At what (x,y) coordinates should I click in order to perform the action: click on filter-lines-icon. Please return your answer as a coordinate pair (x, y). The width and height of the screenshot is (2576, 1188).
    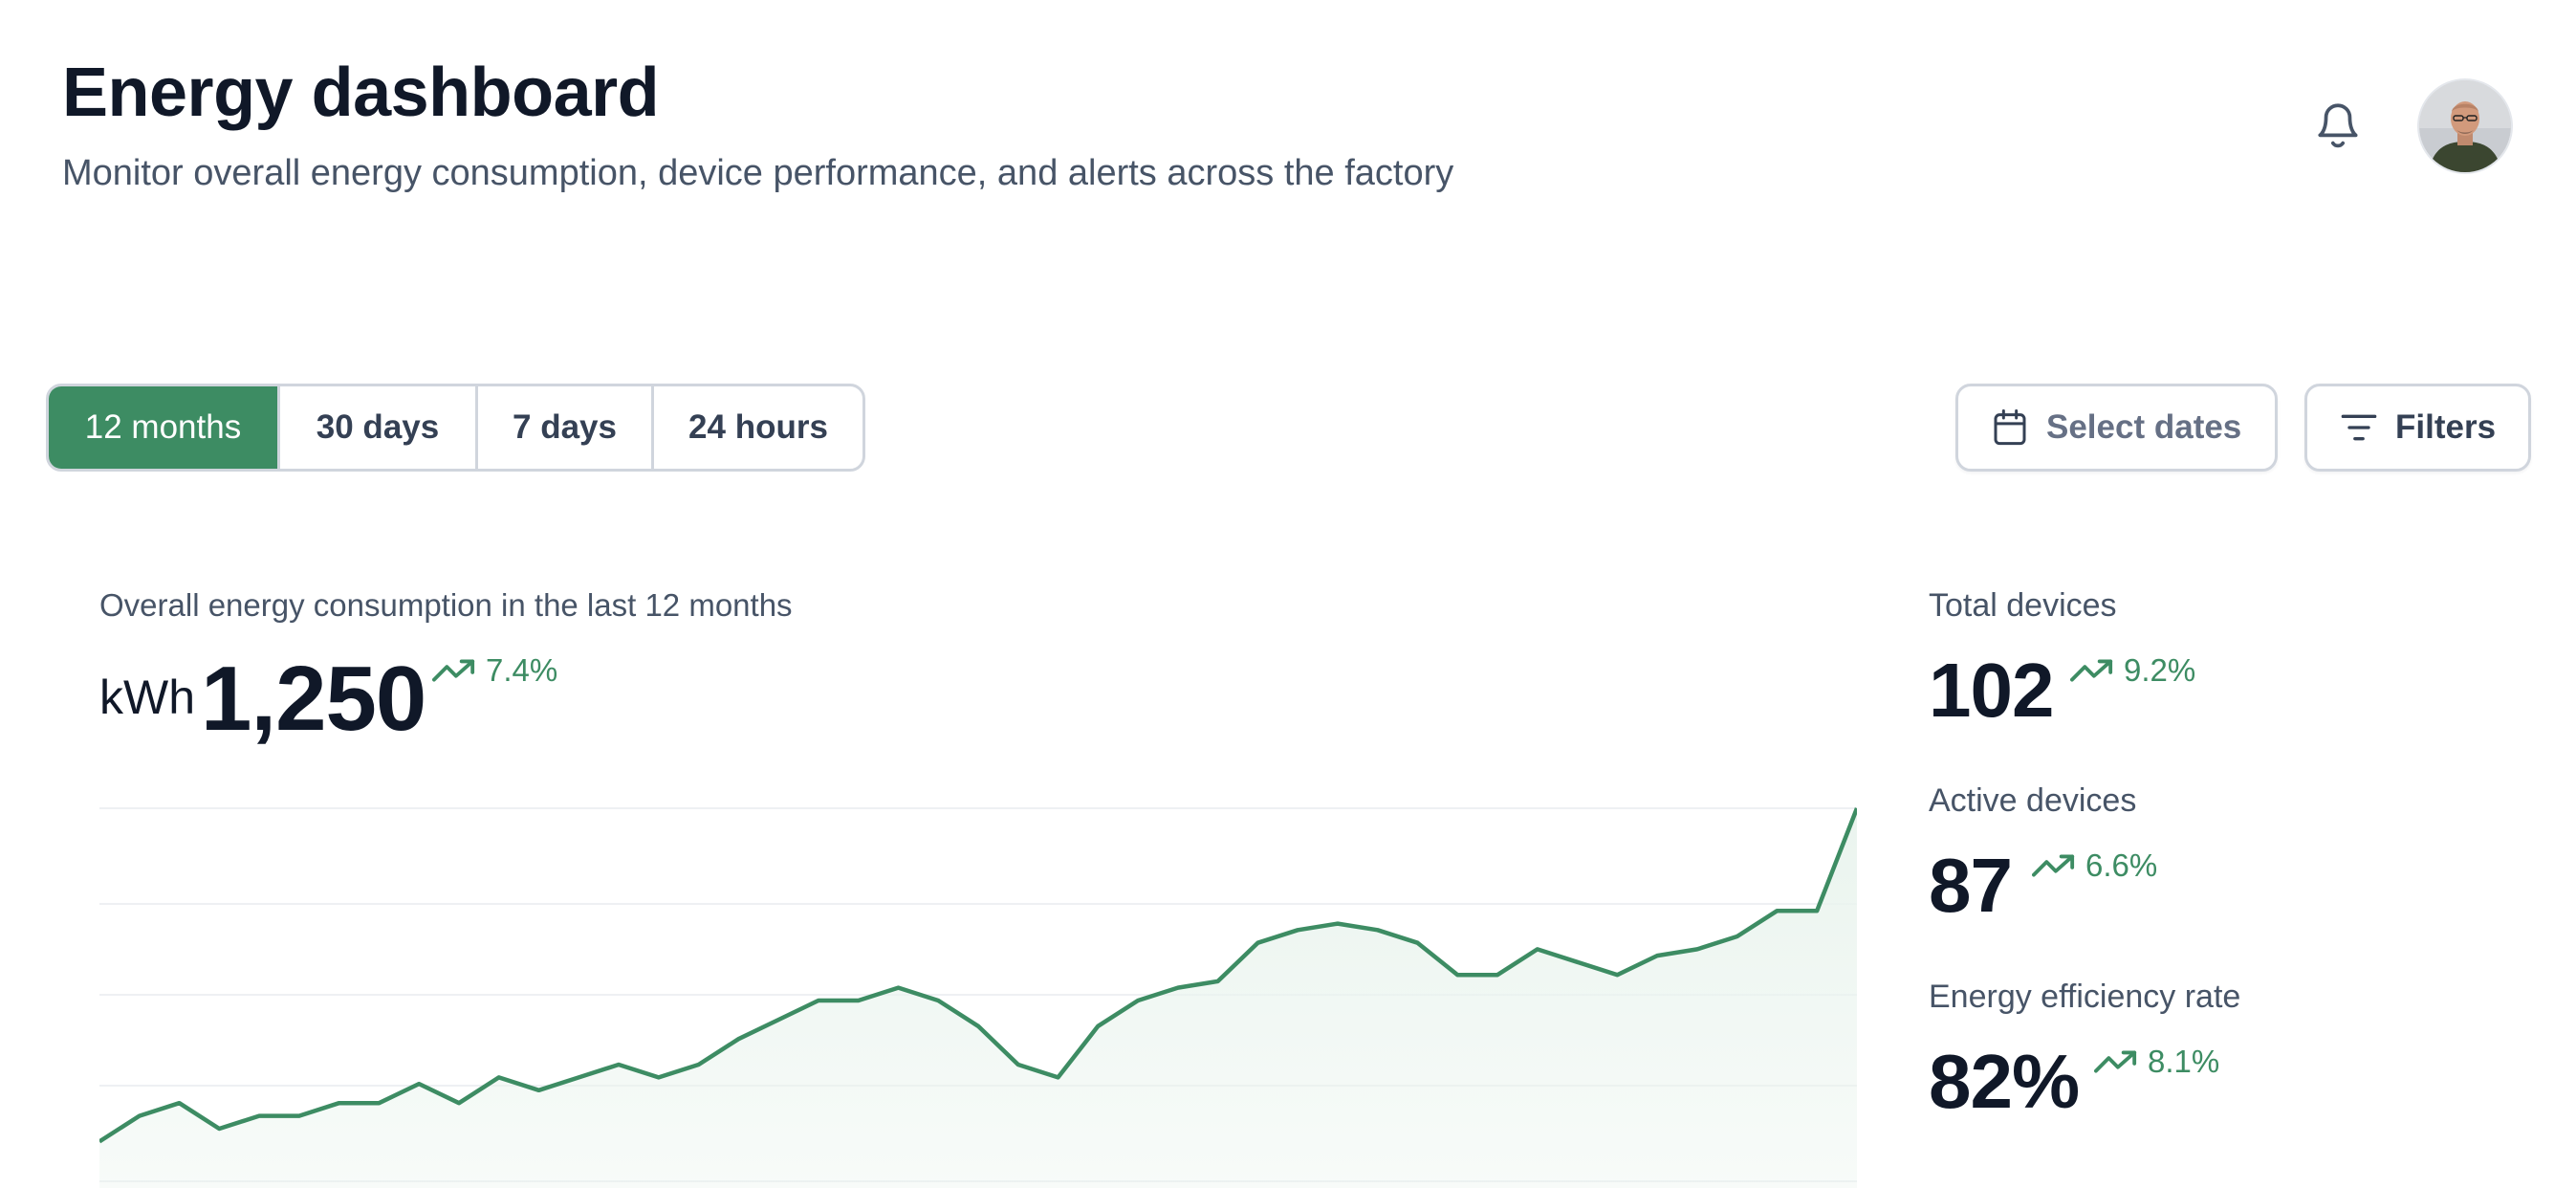
    Looking at the image, I should click on (2359, 427).